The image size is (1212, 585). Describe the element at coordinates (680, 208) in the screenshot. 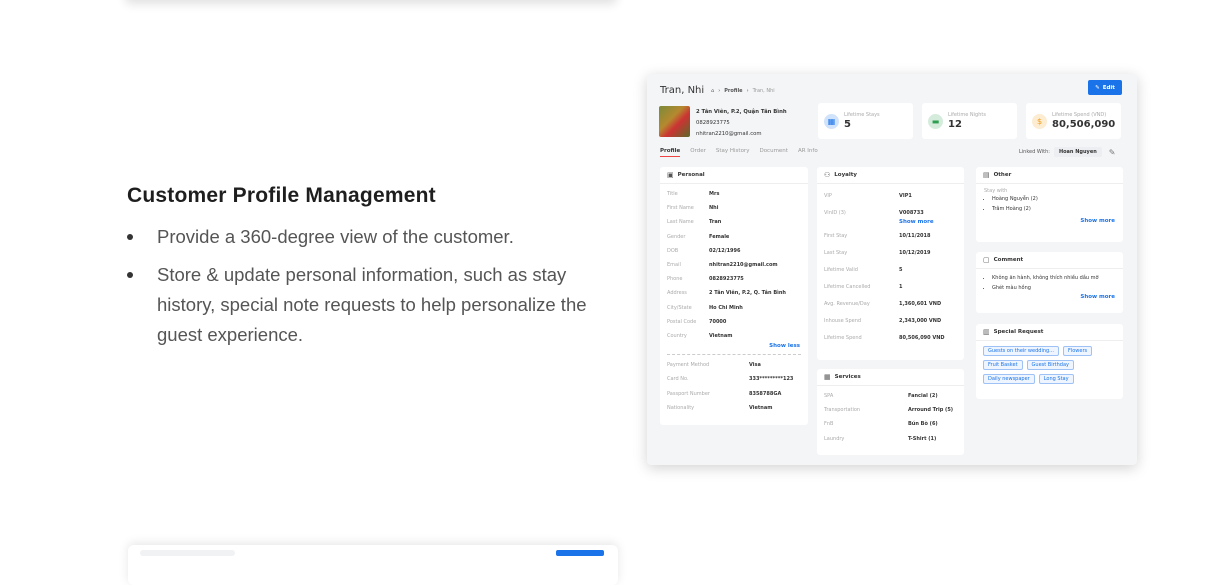

I see `row-label: First Name` at that location.